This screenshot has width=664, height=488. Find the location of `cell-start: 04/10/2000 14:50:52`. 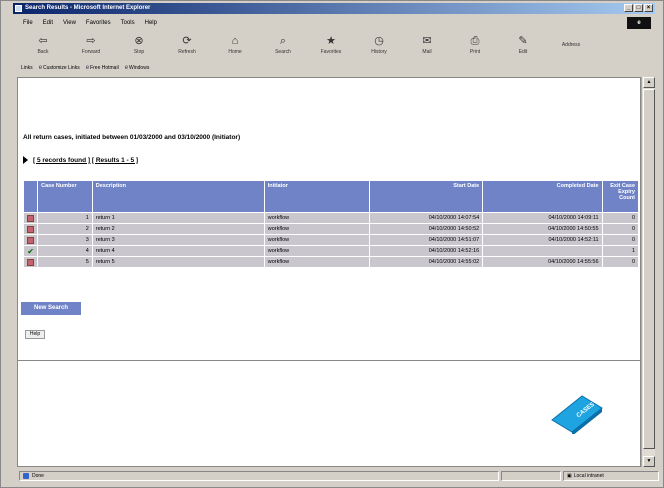

cell-start: 04/10/2000 14:50:52 is located at coordinates (426, 229).